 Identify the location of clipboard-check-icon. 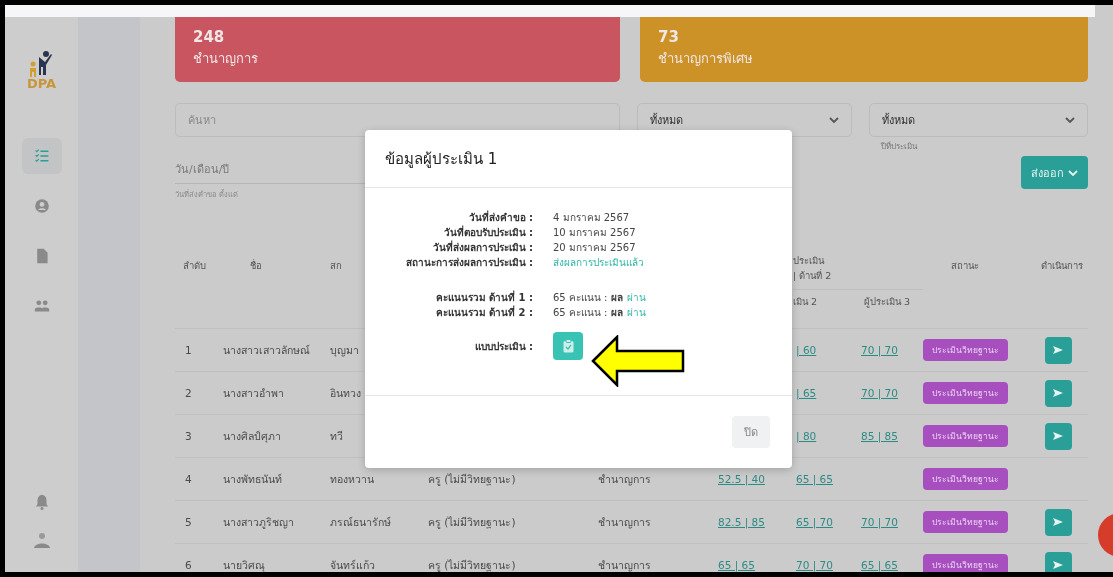
(568, 346).